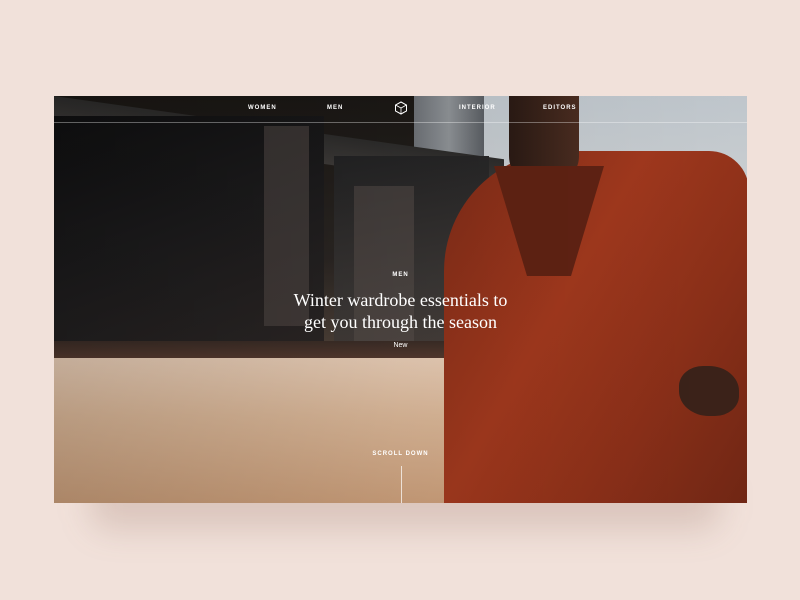  Describe the element at coordinates (400, 122) in the screenshot. I see `nav-divider` at that location.